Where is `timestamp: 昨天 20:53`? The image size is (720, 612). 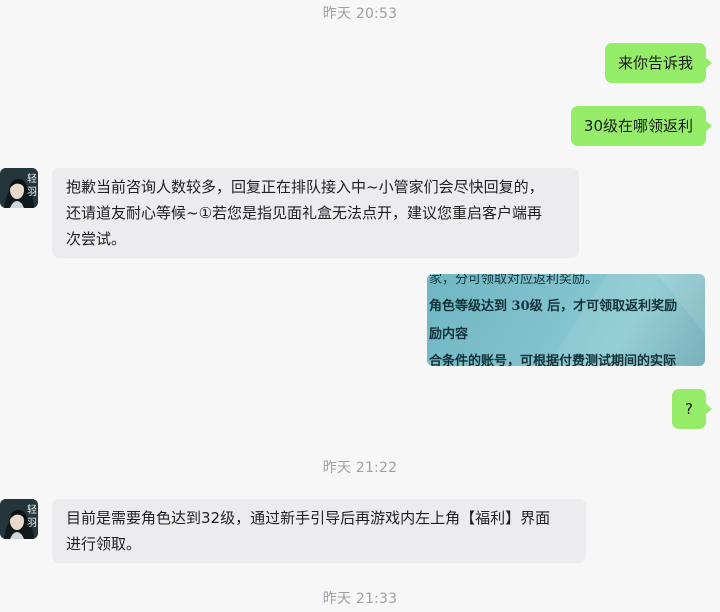 timestamp: 昨天 20:53 is located at coordinates (360, 14).